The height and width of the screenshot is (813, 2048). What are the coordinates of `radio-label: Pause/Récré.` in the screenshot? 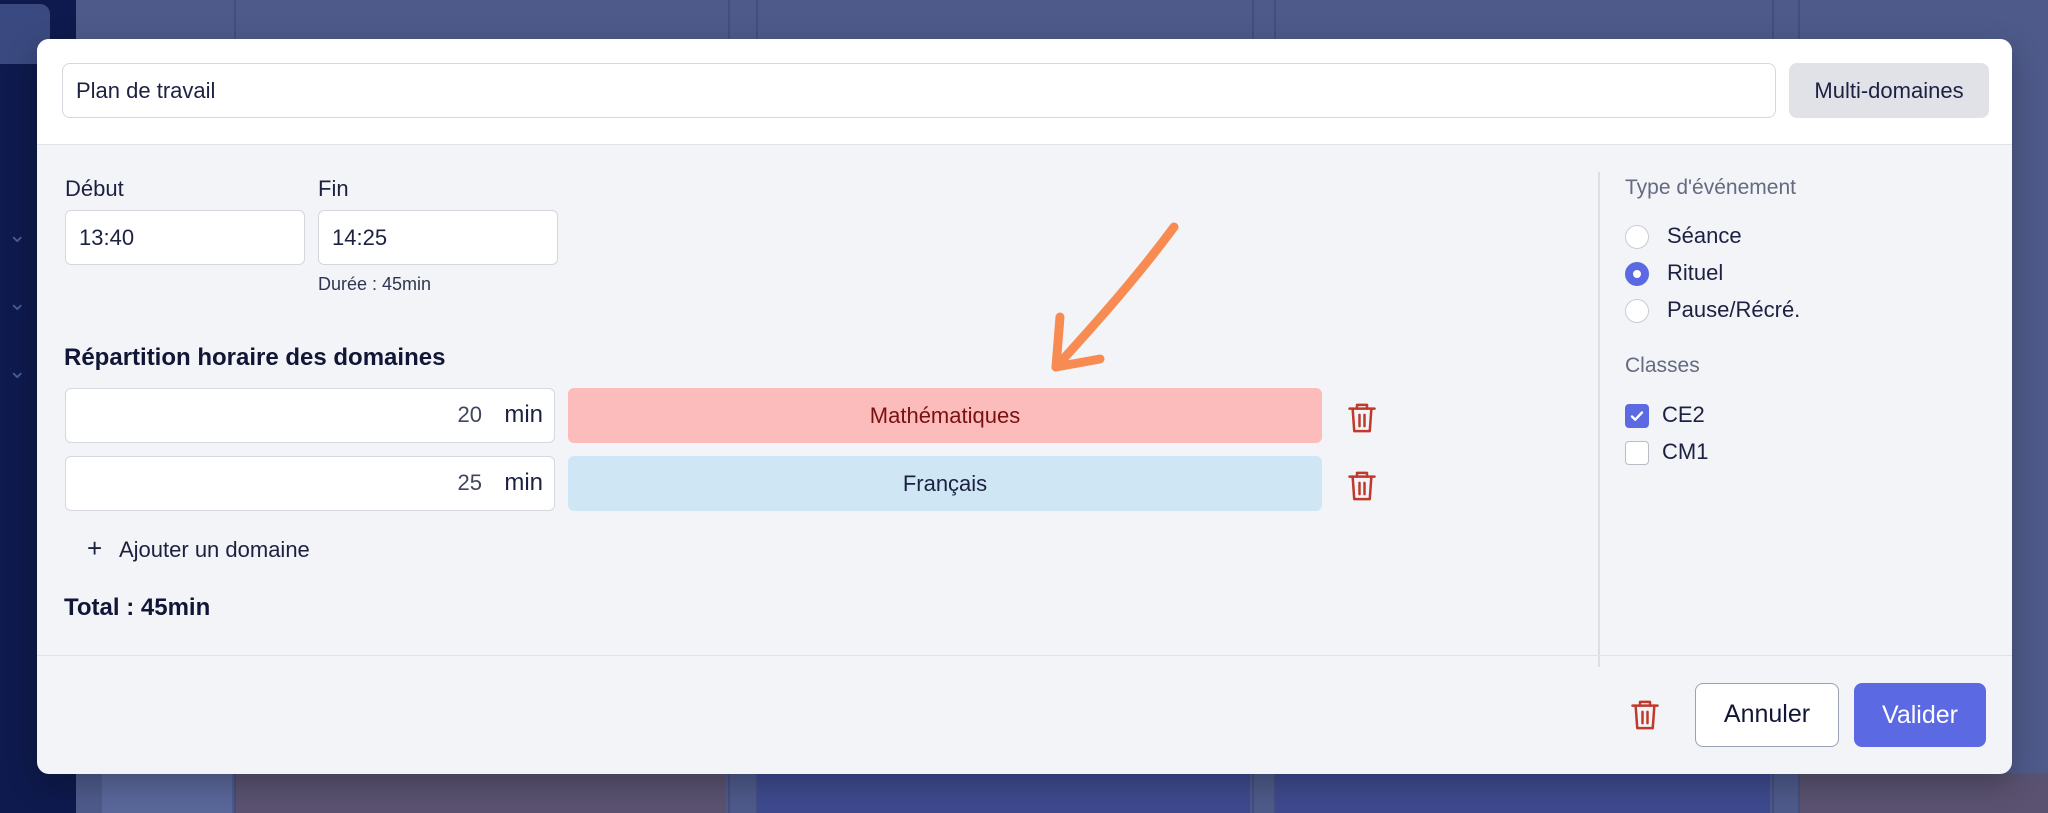 It's located at (1734, 309).